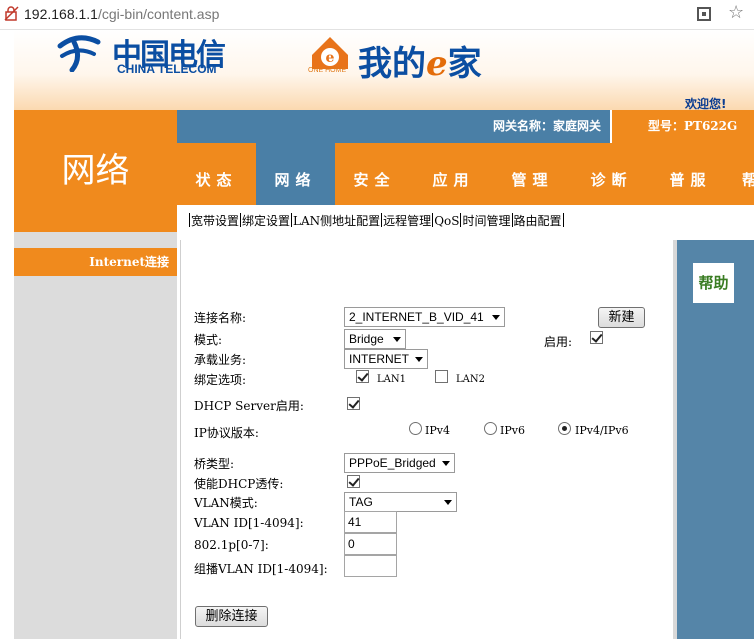 The image size is (754, 639). What do you see at coordinates (261, 569) in the screenshot?
I see `multicast-vlan-label: 组播VLAN ID[1-4094]:` at bounding box center [261, 569].